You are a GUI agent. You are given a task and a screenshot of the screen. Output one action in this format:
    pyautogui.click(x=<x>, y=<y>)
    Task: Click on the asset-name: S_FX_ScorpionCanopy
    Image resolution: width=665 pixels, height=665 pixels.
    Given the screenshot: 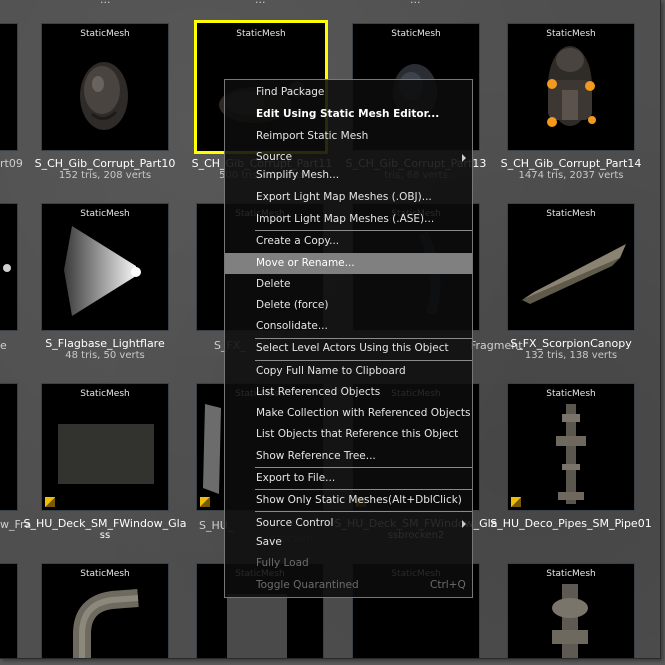 What is the action you would take?
    pyautogui.click(x=571, y=343)
    